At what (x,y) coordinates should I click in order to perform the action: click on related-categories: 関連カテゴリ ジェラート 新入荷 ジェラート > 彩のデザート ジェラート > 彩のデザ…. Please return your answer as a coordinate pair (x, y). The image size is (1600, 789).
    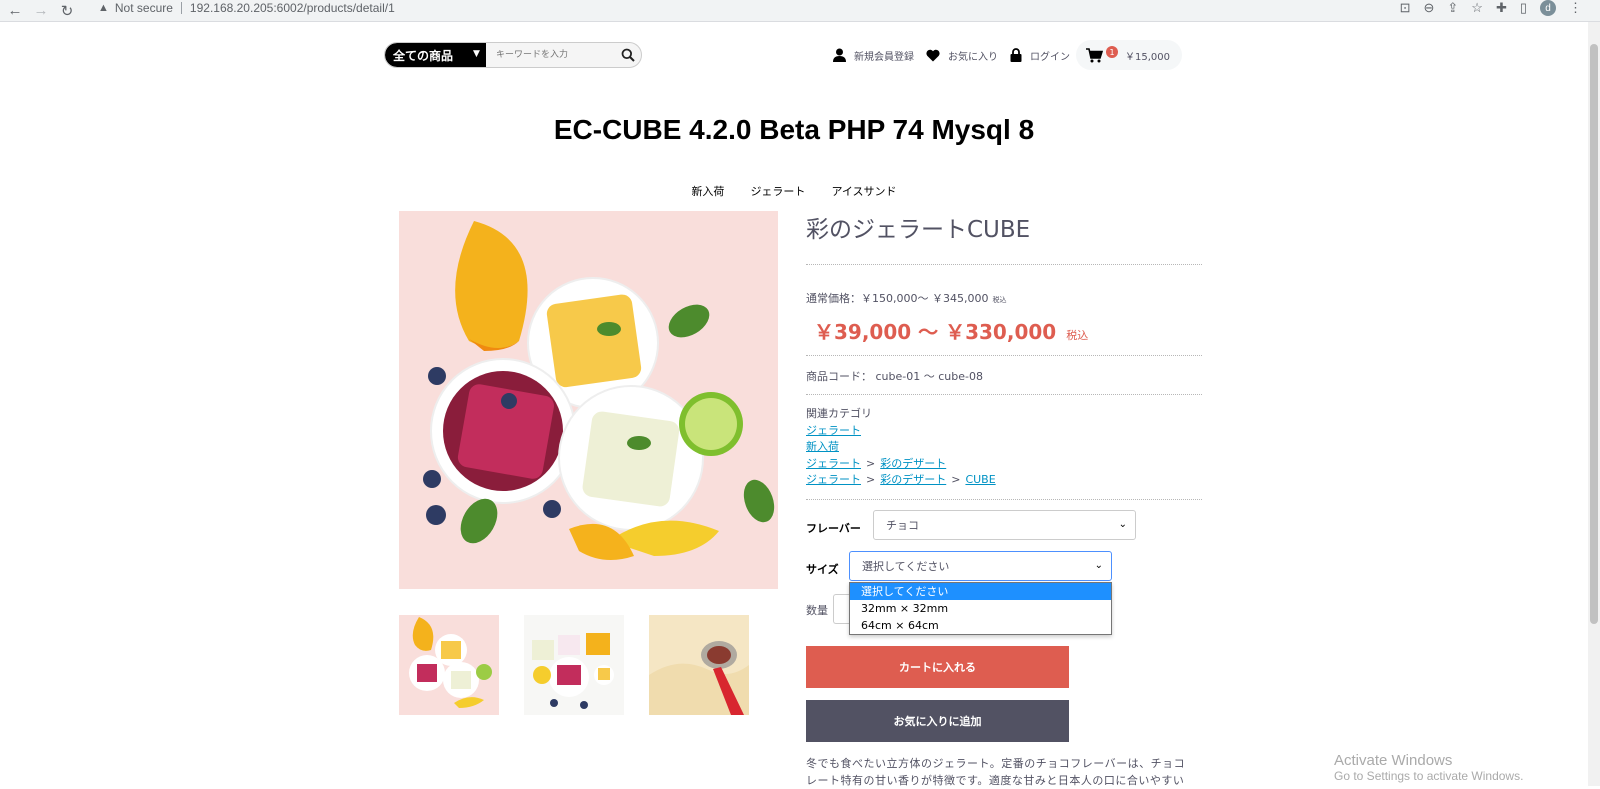
    Looking at the image, I should click on (1004, 447).